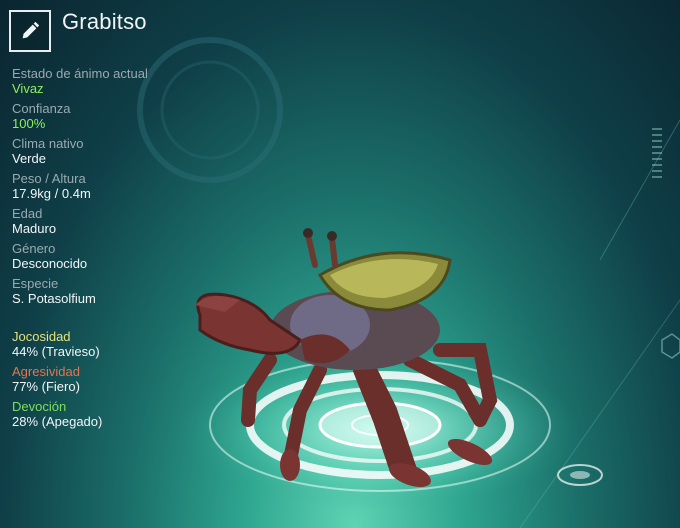 Image resolution: width=680 pixels, height=528 pixels. What do you see at coordinates (104, 21) in the screenshot?
I see `creature-name: Grabitso` at bounding box center [104, 21].